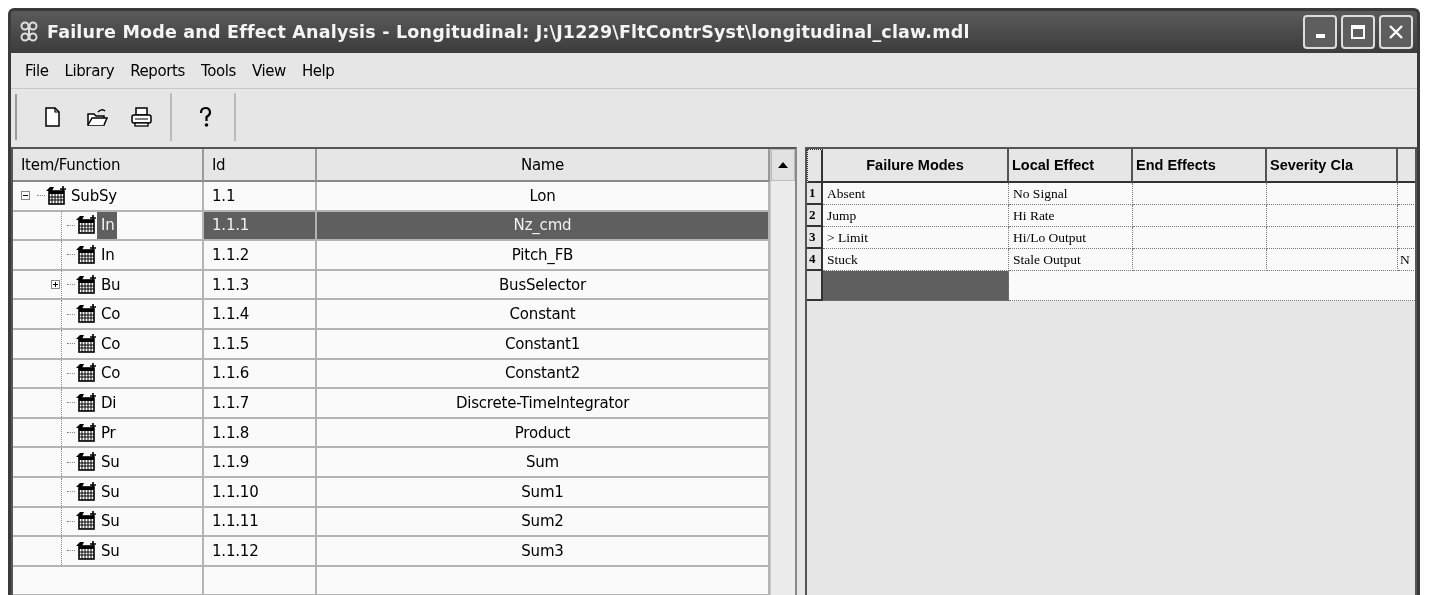 Image resolution: width=1429 pixels, height=595 pixels. I want to click on table-cell: Constant1, so click(543, 344).